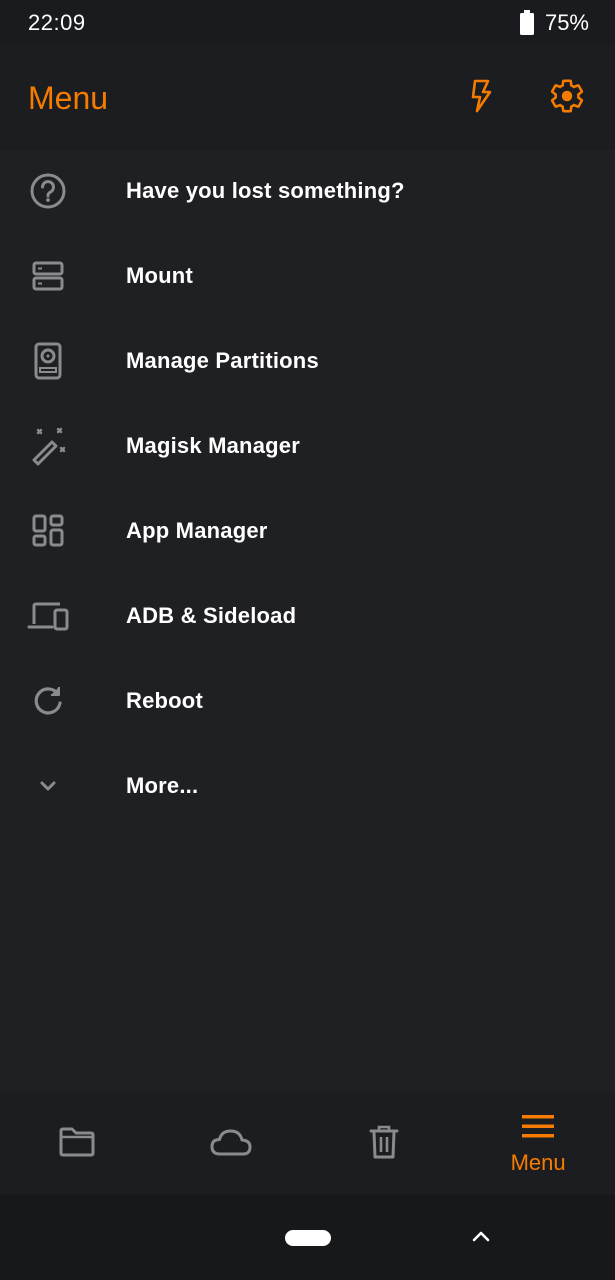  What do you see at coordinates (307, 445) in the screenshot?
I see `menu-item-magisk-manager: Magisk Manager` at bounding box center [307, 445].